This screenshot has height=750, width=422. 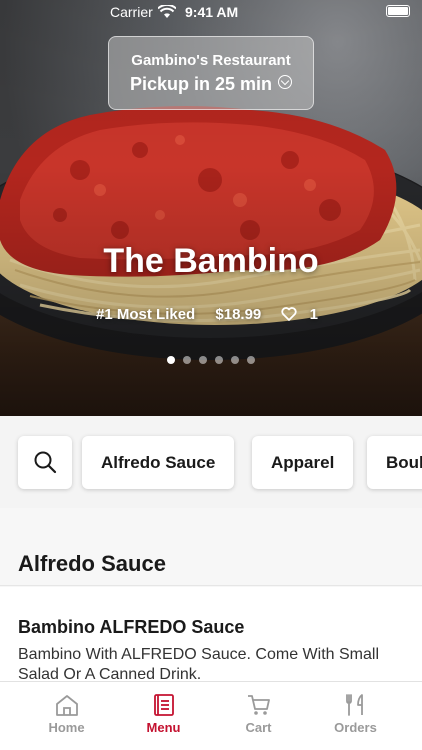 I want to click on tab-menu: Menu, so click(x=163, y=716).